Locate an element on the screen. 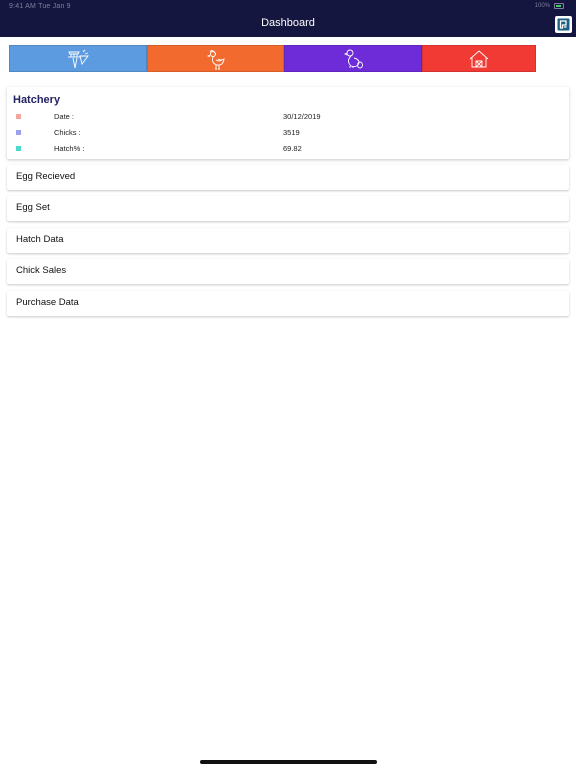  list-item-label: Hatch Data is located at coordinates (40, 239).